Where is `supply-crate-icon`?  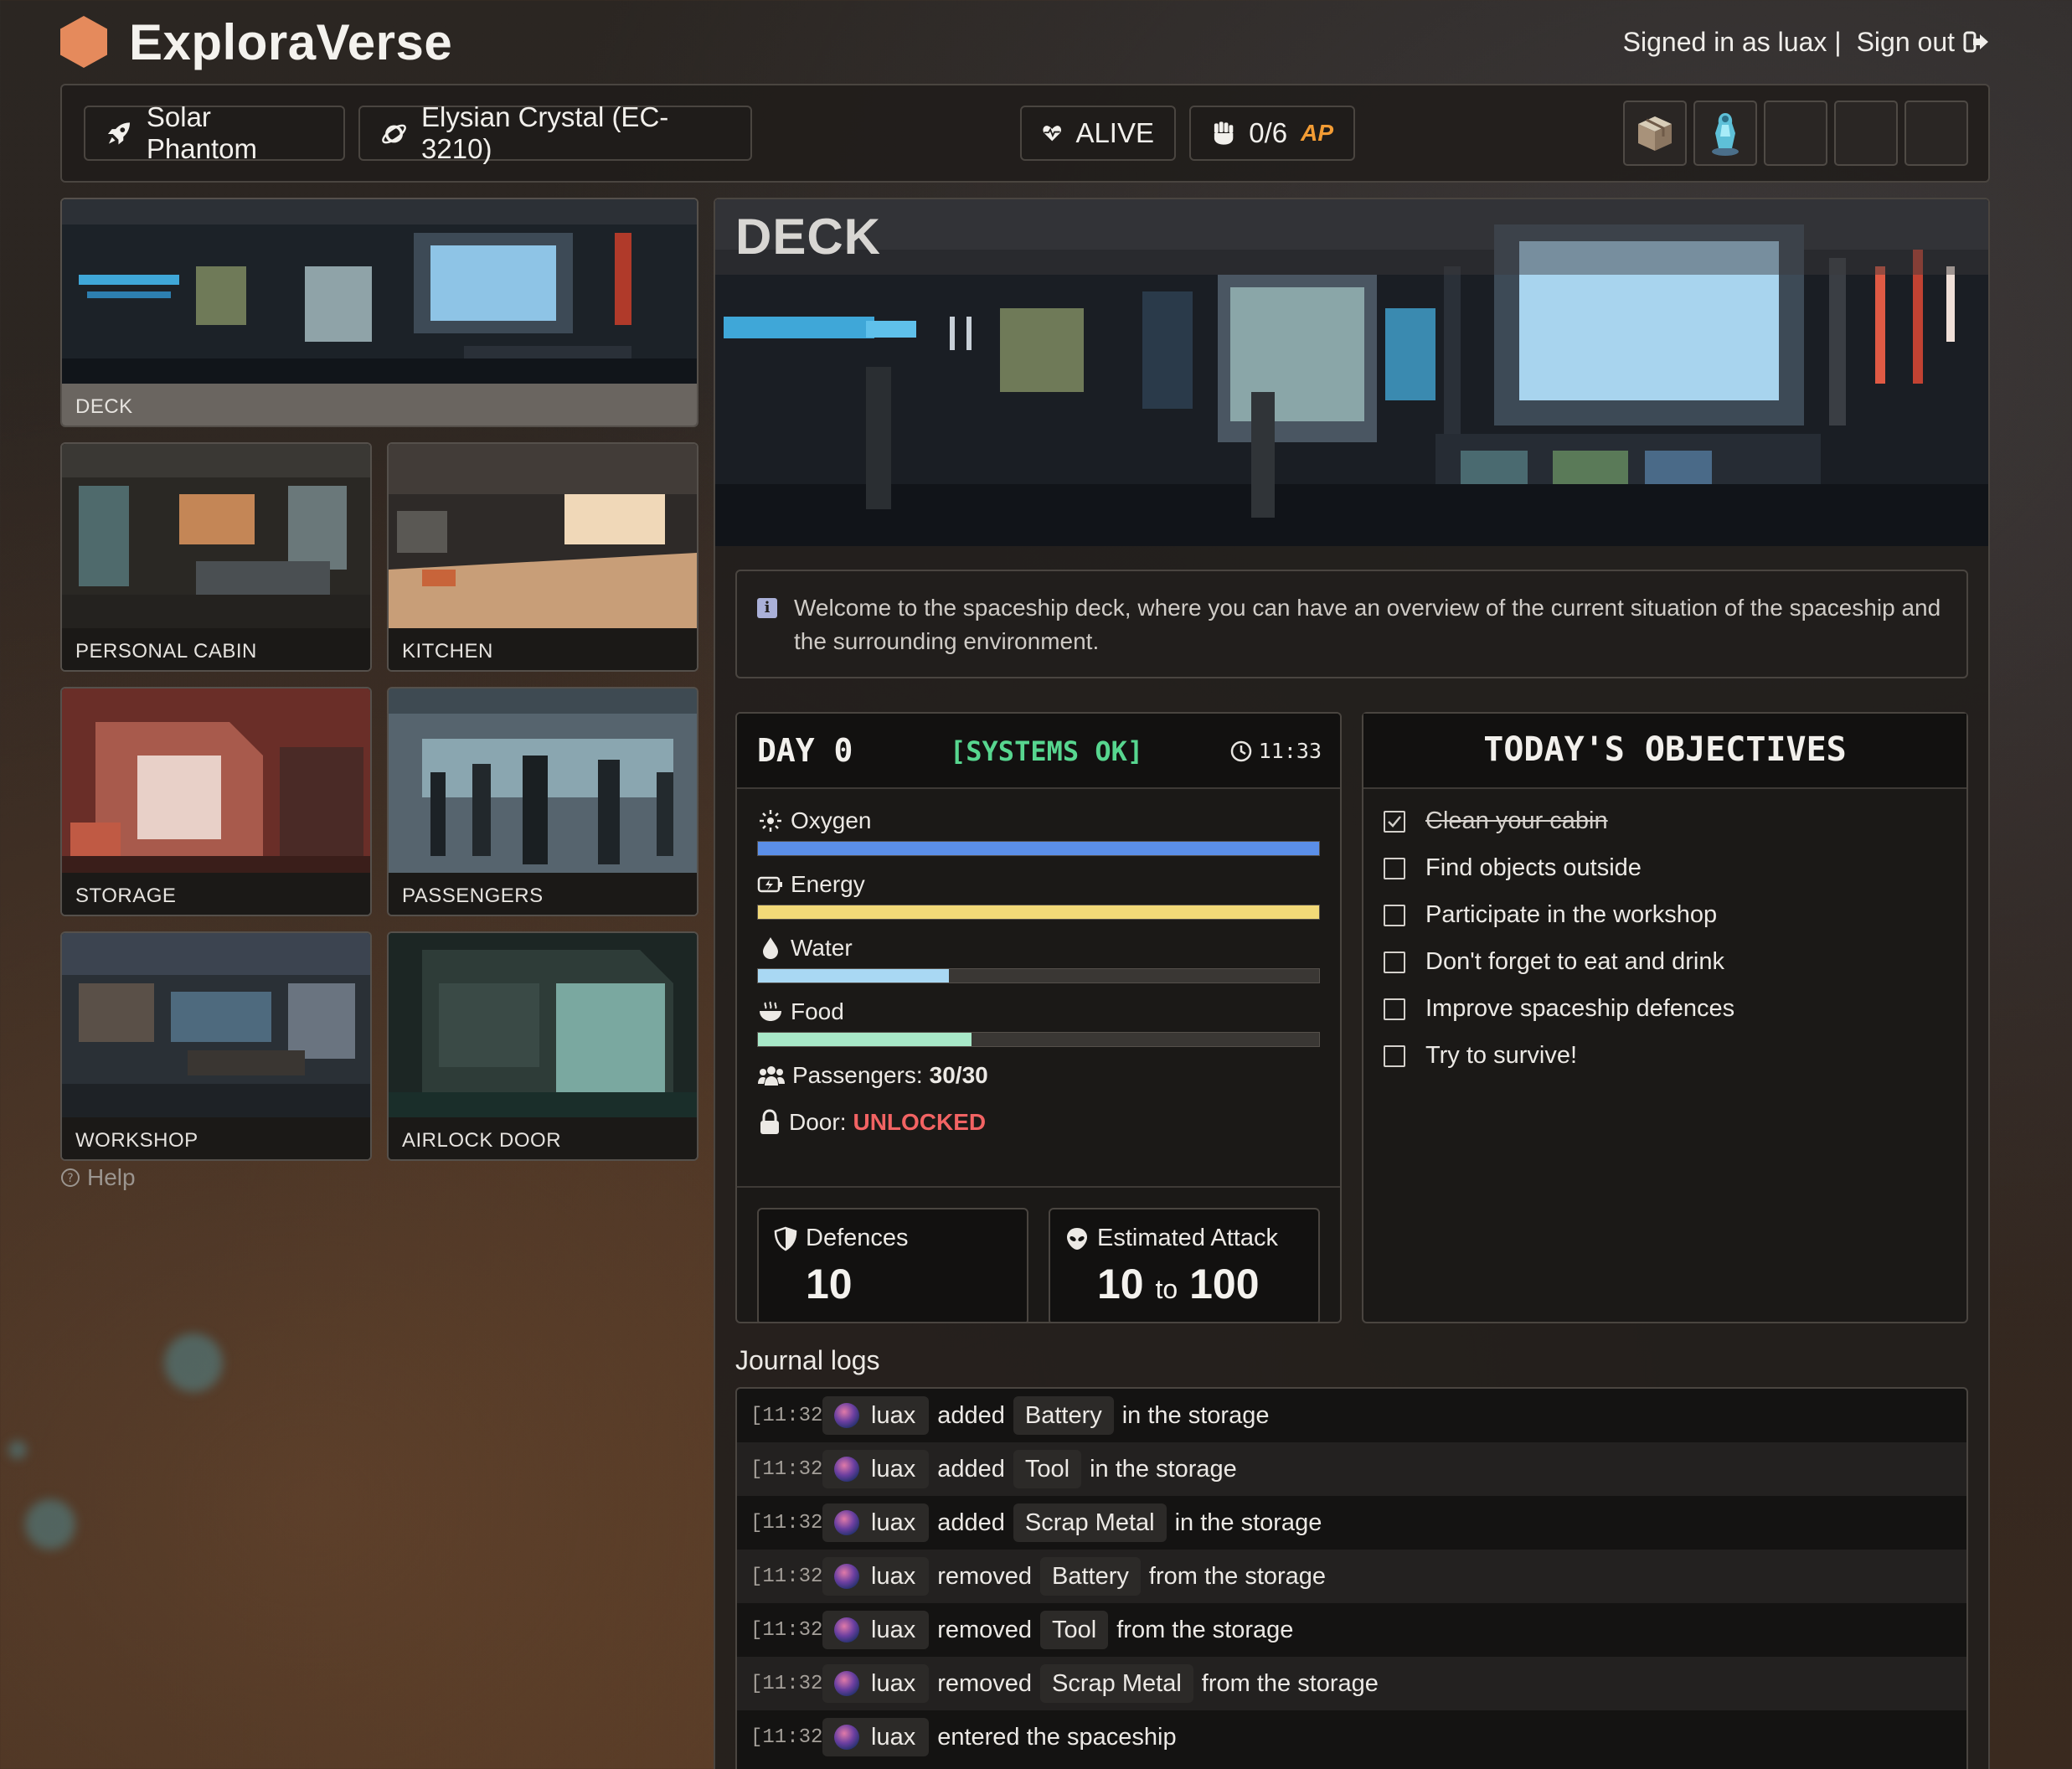
supply-crate-icon is located at coordinates (1655, 133).